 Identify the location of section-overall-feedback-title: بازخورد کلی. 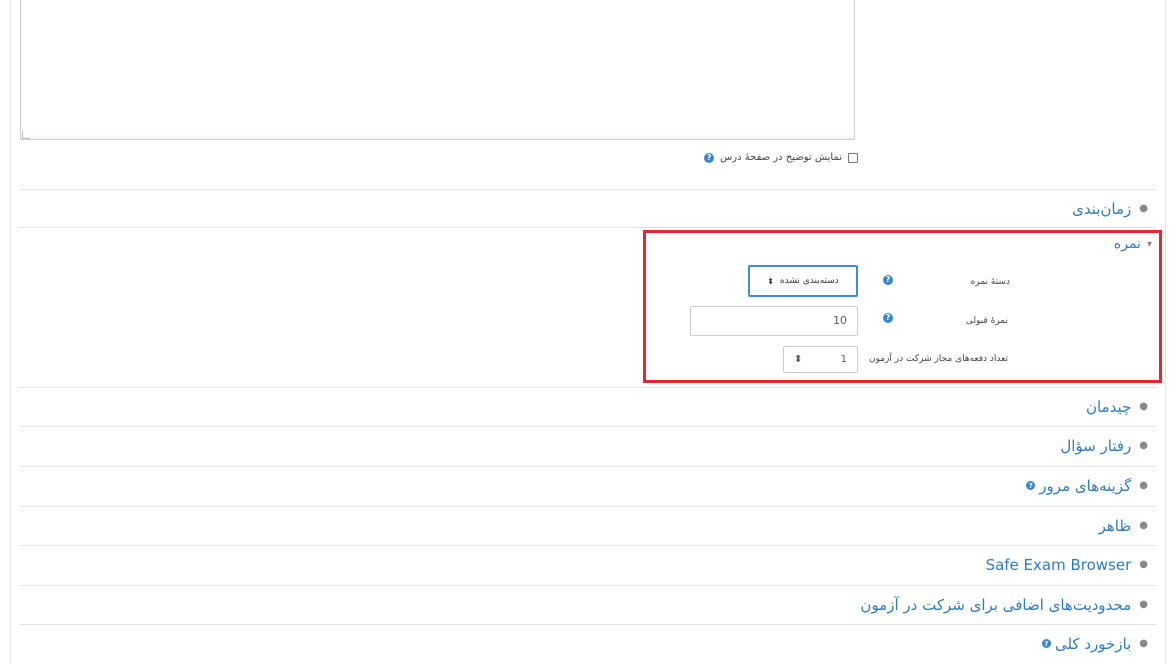
(1093, 644).